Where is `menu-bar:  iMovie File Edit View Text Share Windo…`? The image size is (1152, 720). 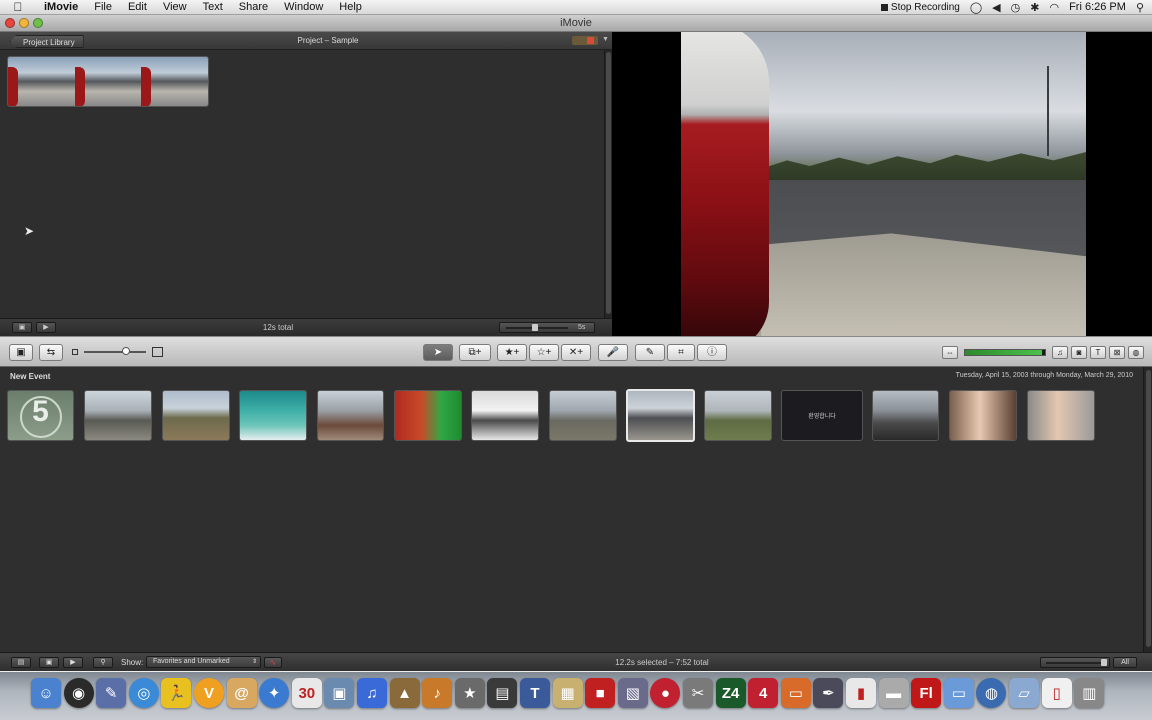 menu-bar:  iMovie File Edit View Text Share Windo… is located at coordinates (576, 7).